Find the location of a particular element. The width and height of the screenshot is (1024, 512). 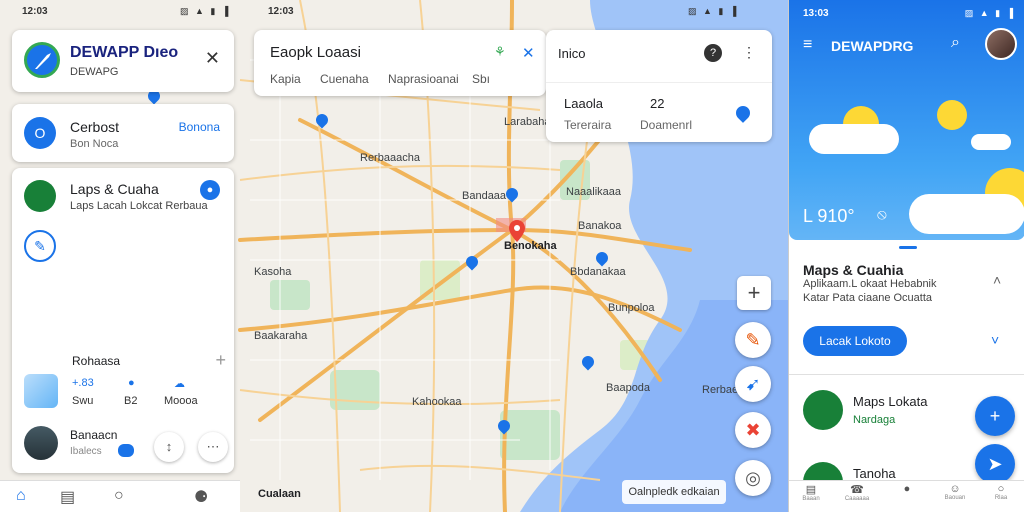

app-brand-card: DEWAPP Dıeo DEWAPG ✕ is located at coordinates (123, 61).